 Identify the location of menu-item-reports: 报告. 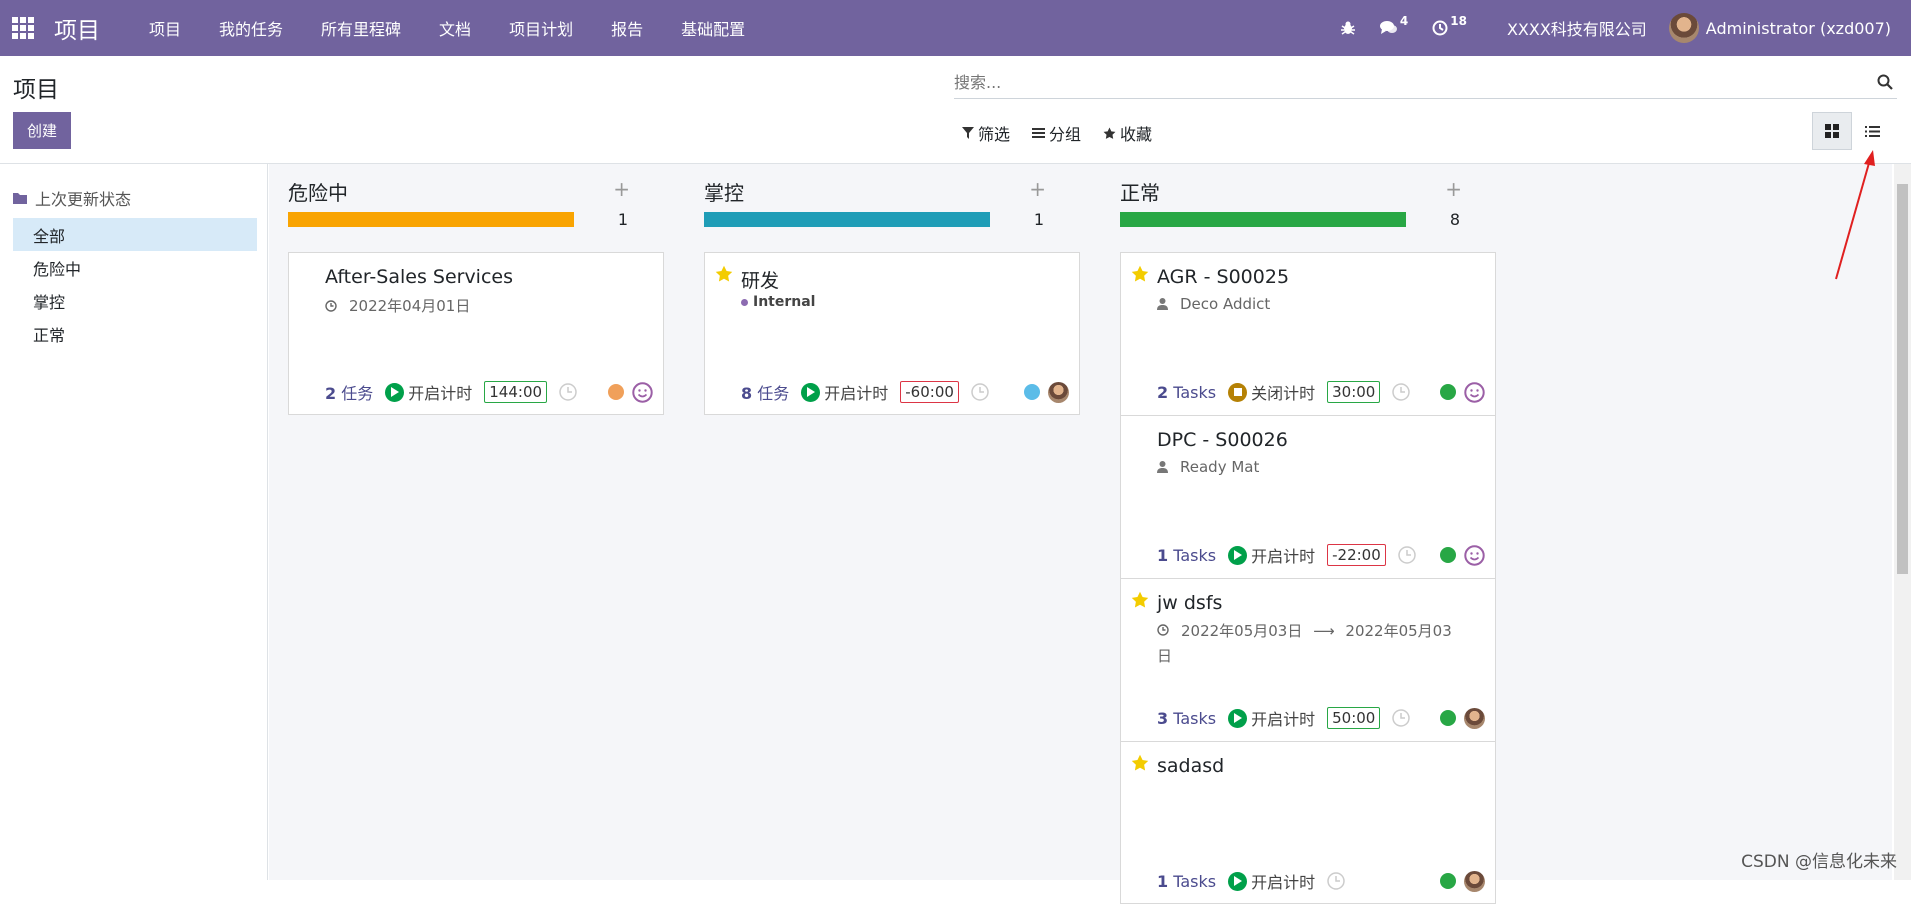
(627, 28).